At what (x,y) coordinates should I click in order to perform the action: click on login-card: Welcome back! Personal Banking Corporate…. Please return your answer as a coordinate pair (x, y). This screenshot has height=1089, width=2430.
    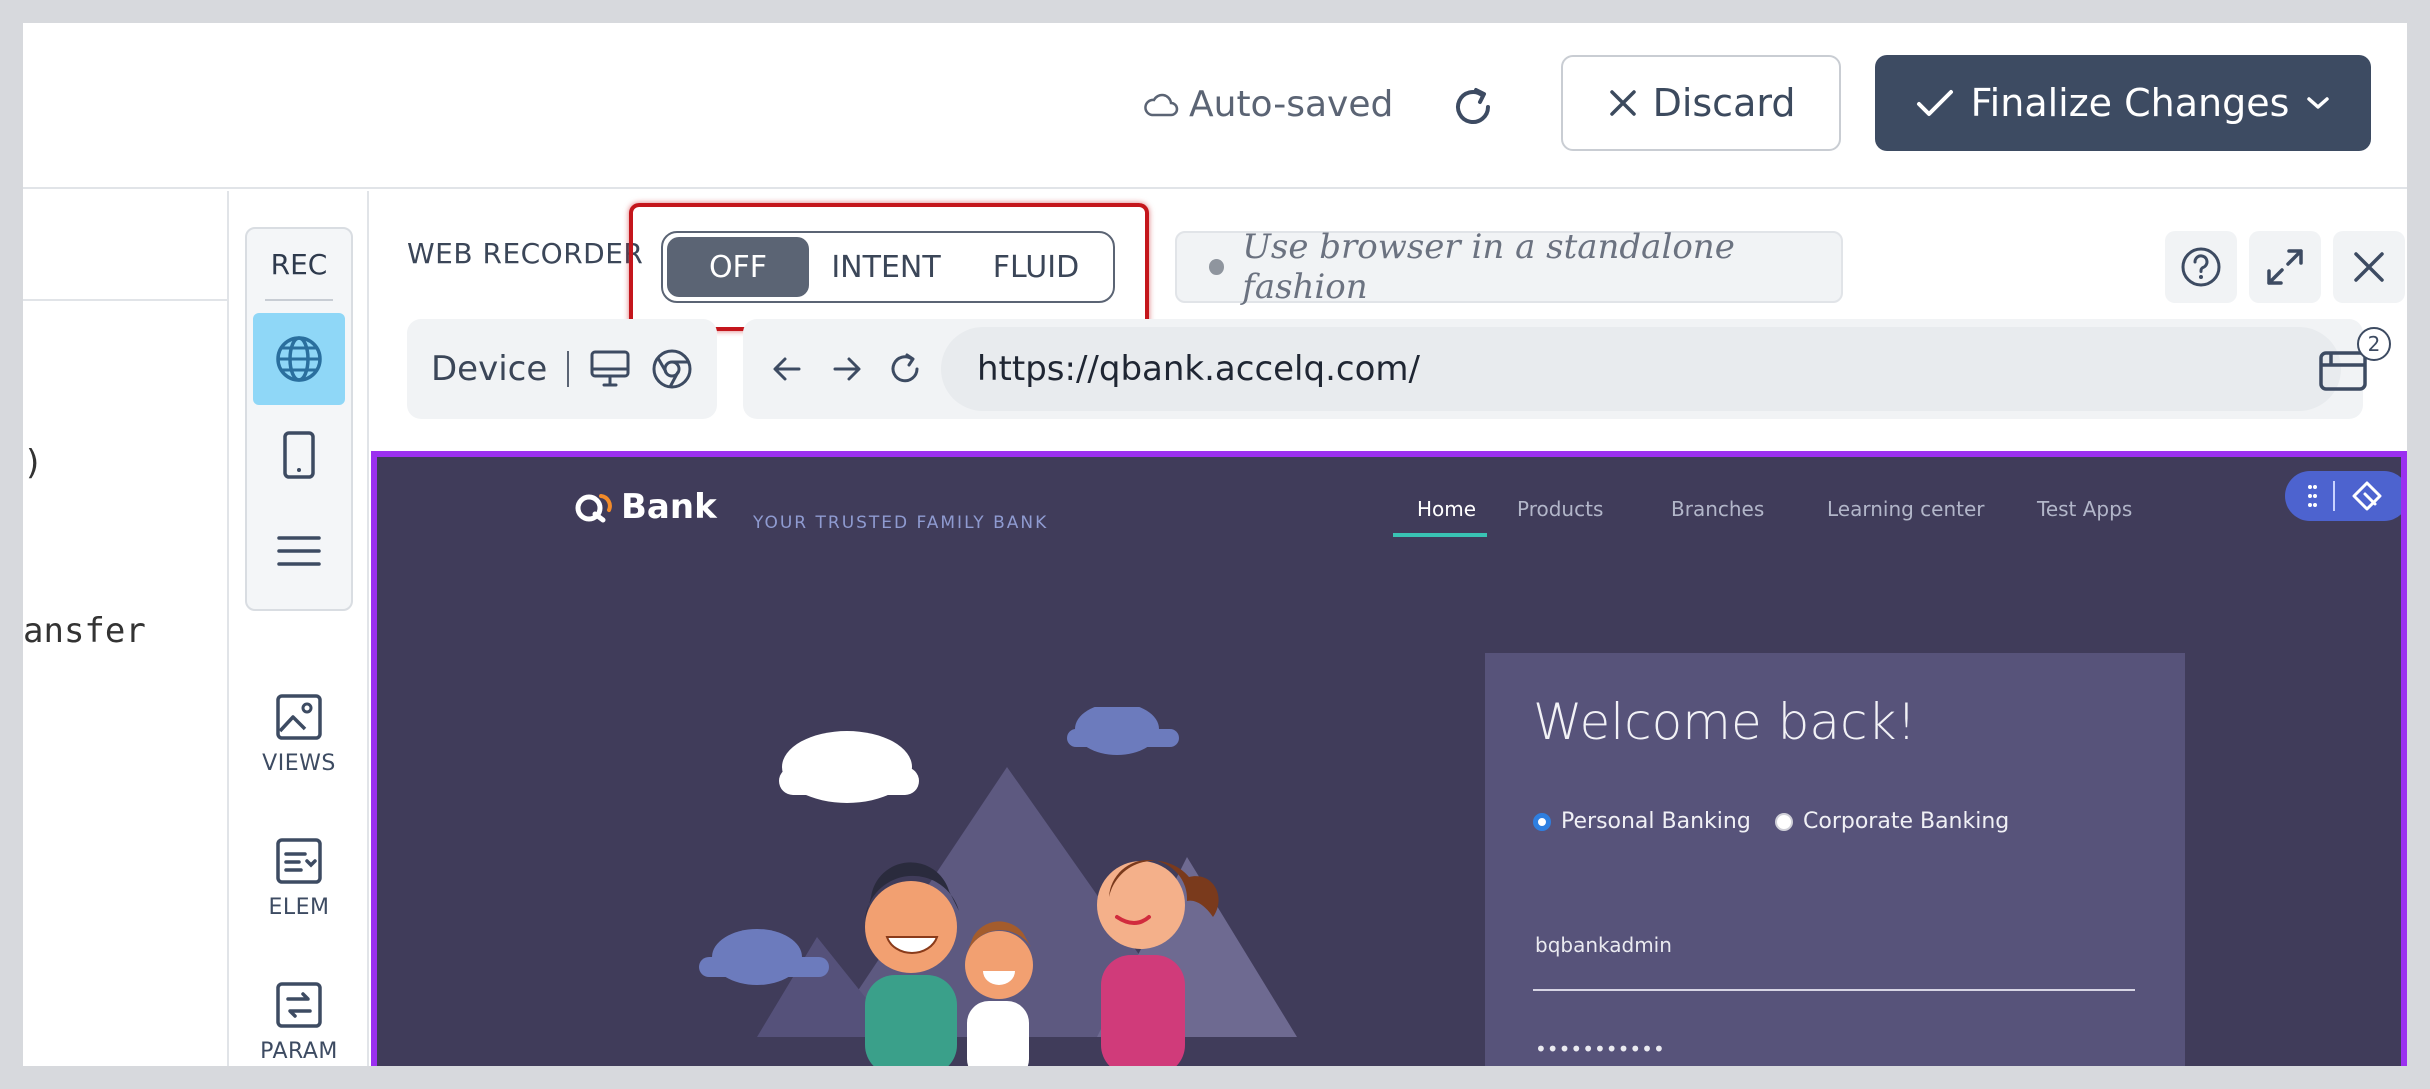
    Looking at the image, I should click on (1835, 859).